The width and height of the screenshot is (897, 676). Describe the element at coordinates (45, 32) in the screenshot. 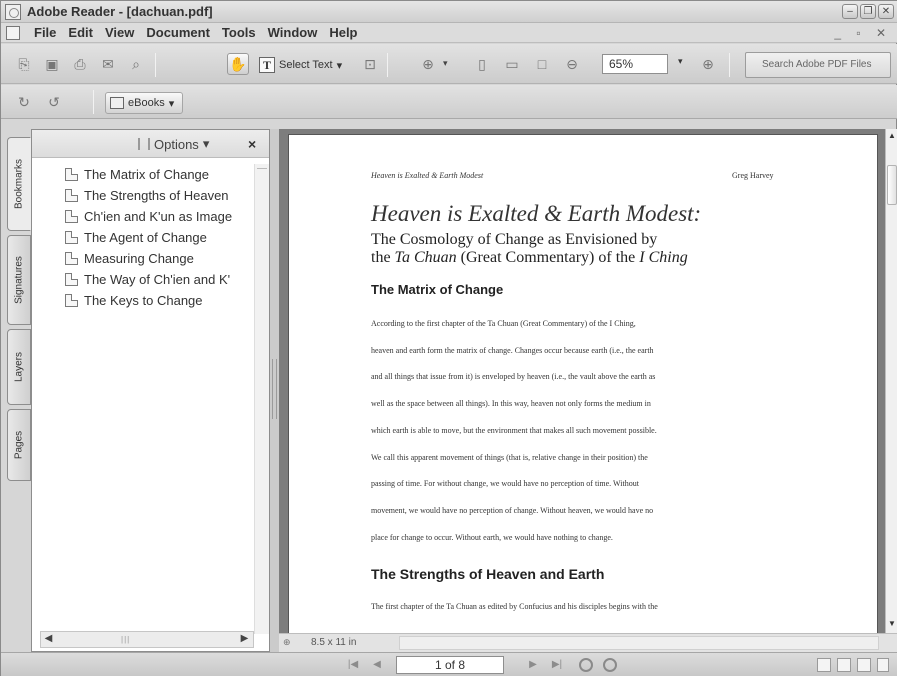

I see `menu-file: File` at that location.